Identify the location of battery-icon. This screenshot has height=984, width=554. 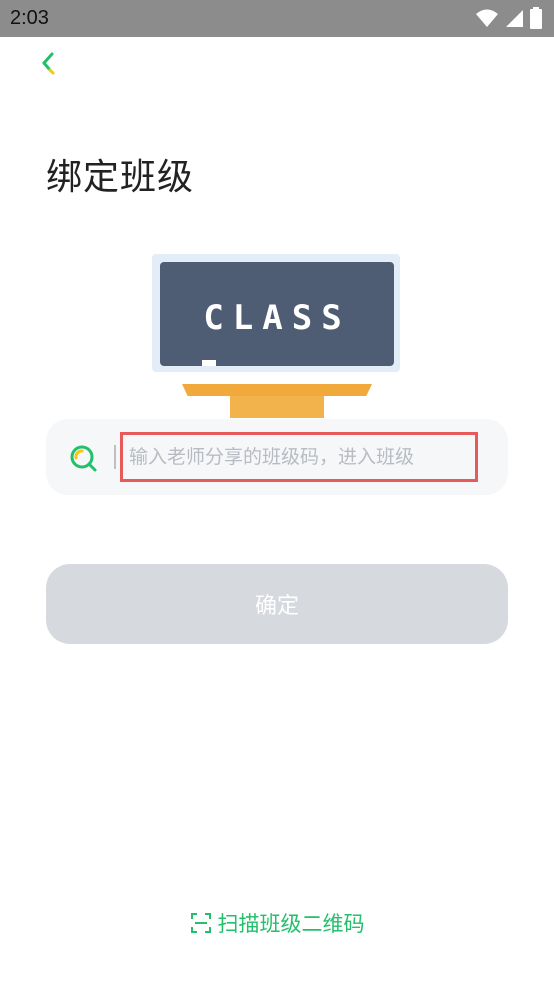
(536, 18).